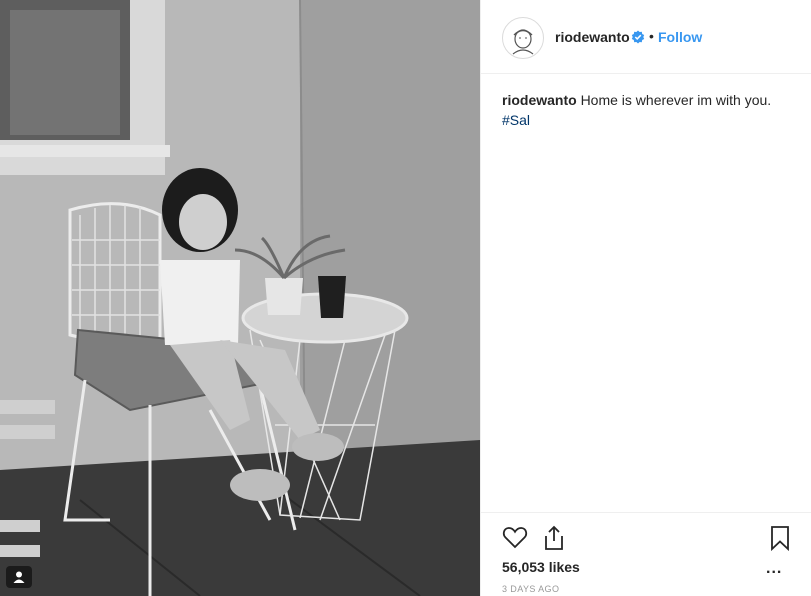 The image size is (811, 596). Describe the element at coordinates (554, 540) in the screenshot. I see `share-icon` at that location.